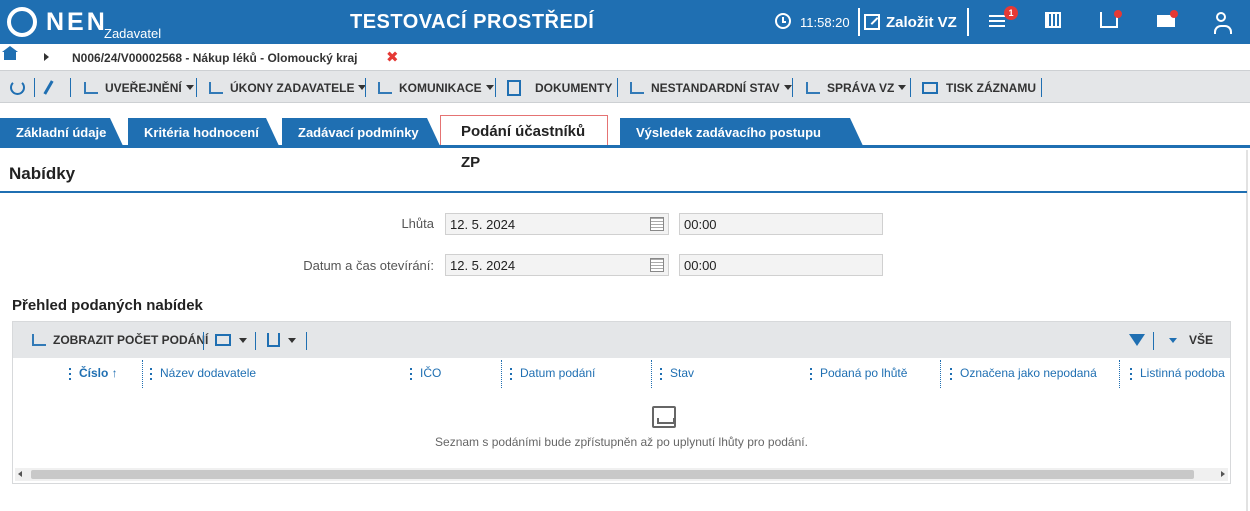 The height and width of the screenshot is (511, 1250). What do you see at coordinates (10, 53) in the screenshot?
I see `home-icon` at bounding box center [10, 53].